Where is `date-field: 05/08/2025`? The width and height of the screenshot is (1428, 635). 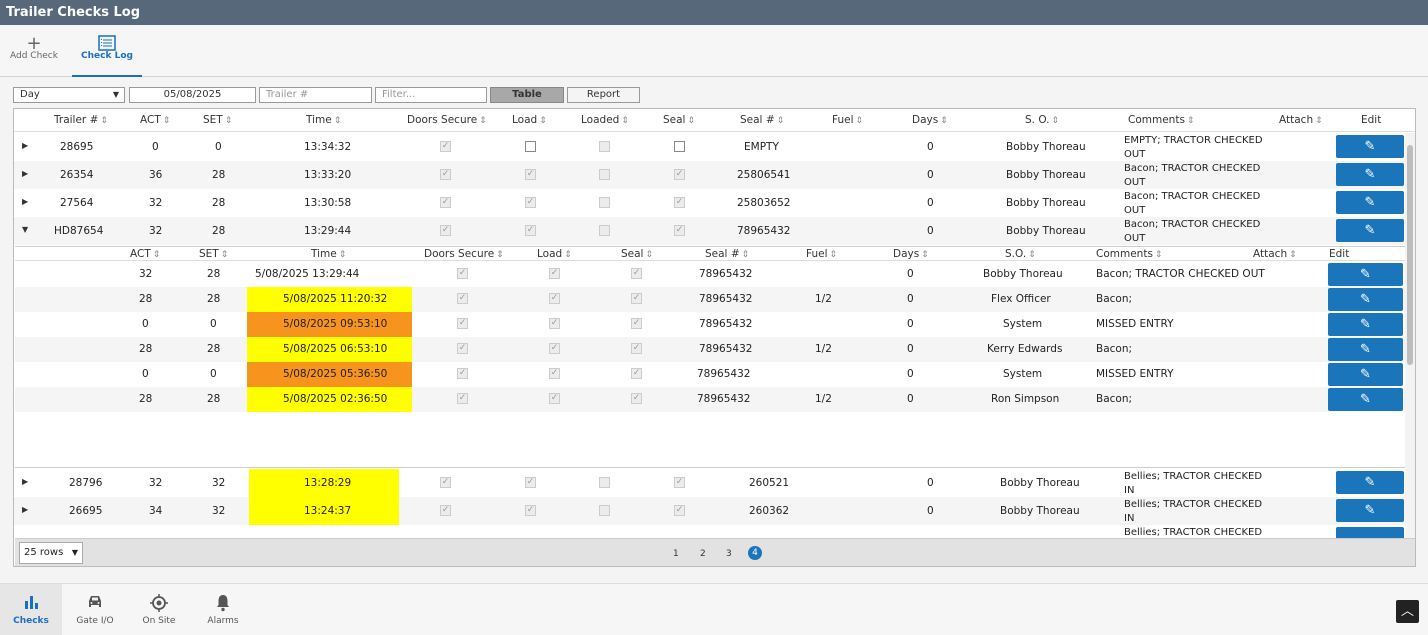
date-field: 05/08/2025 is located at coordinates (192, 95).